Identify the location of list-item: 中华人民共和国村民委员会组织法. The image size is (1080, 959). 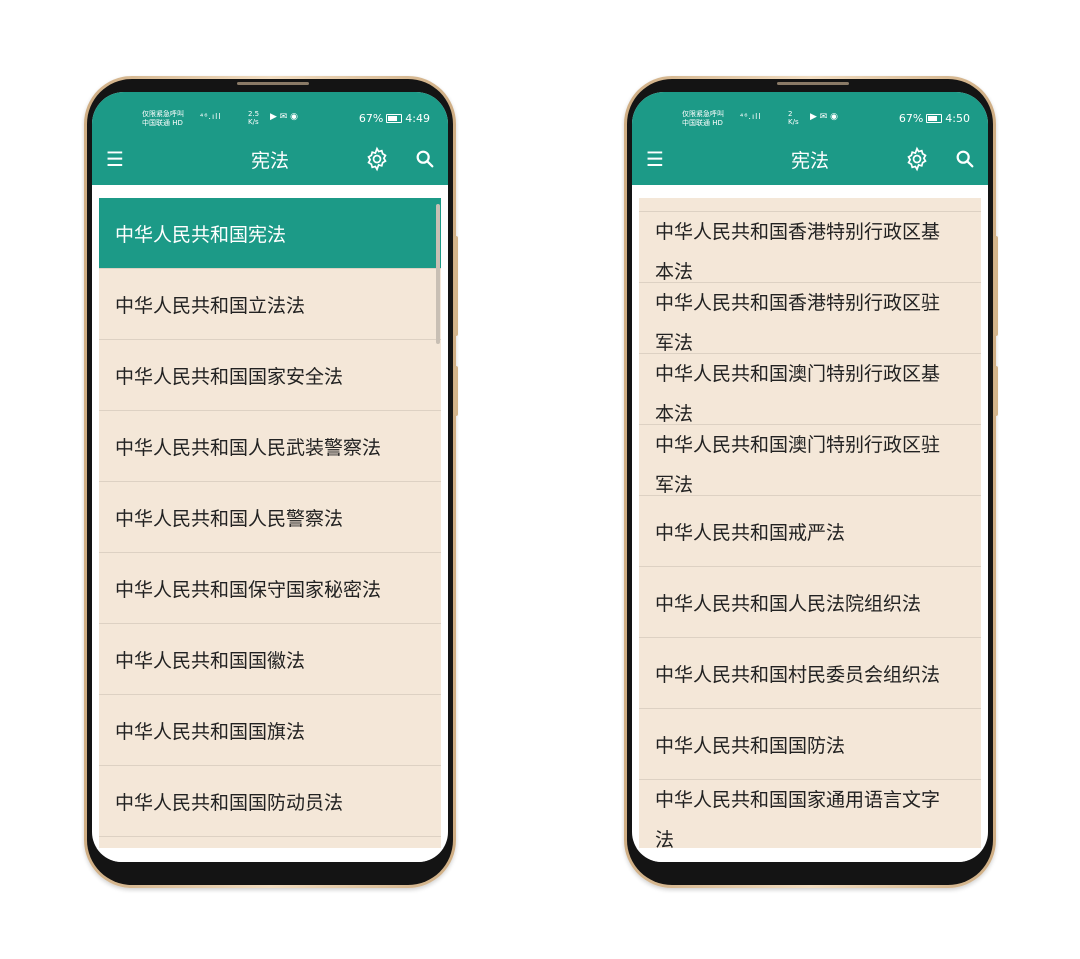
(810, 673).